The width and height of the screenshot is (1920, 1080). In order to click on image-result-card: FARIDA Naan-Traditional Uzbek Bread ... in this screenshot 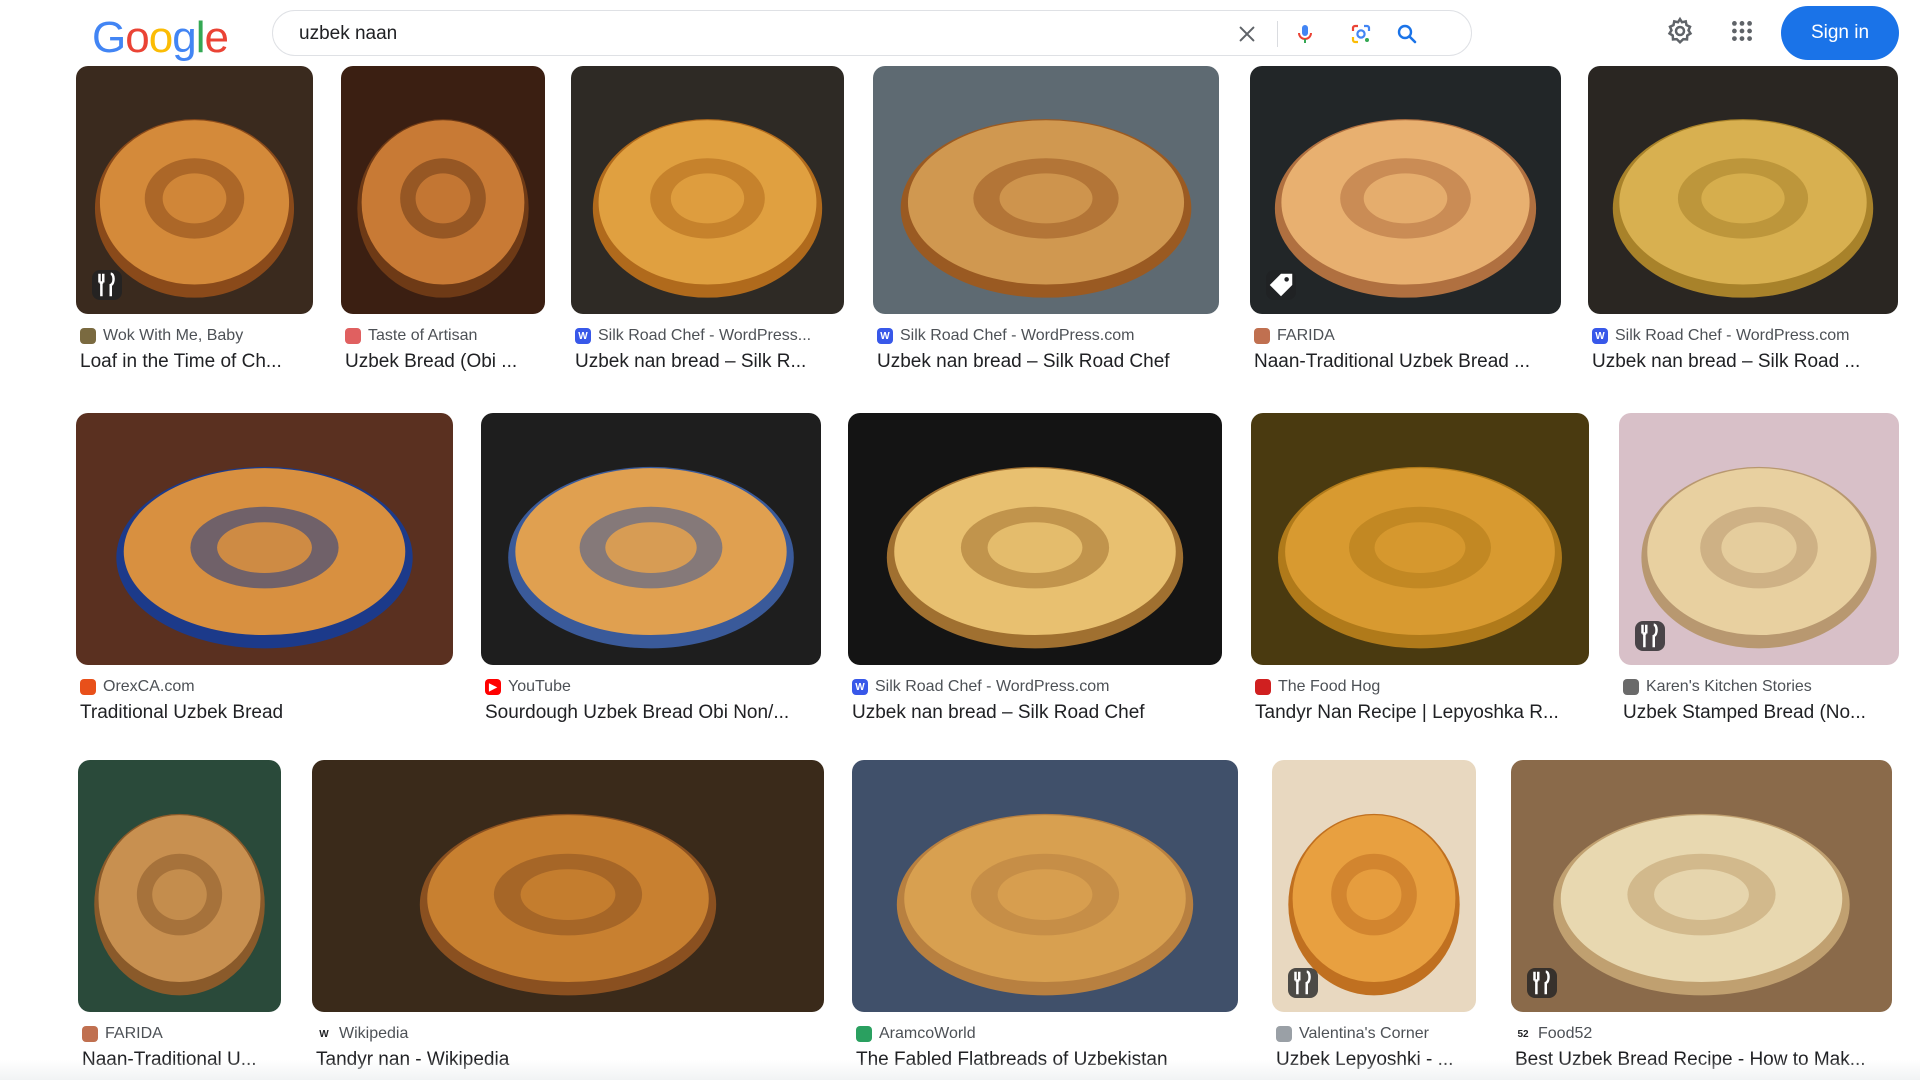, I will do `click(1405, 236)`.